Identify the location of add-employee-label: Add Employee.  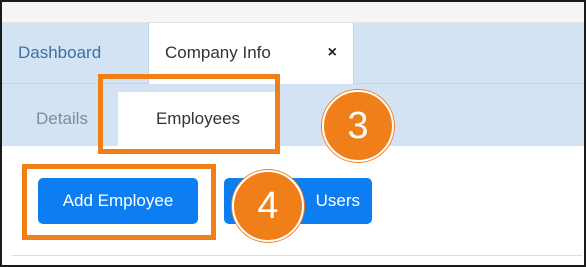
(118, 200).